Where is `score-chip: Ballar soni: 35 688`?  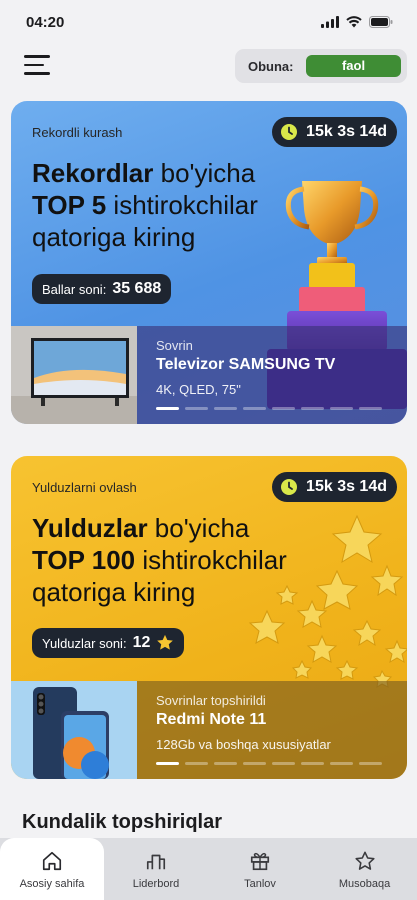
score-chip: Ballar soni: 35 688 is located at coordinates (102, 289).